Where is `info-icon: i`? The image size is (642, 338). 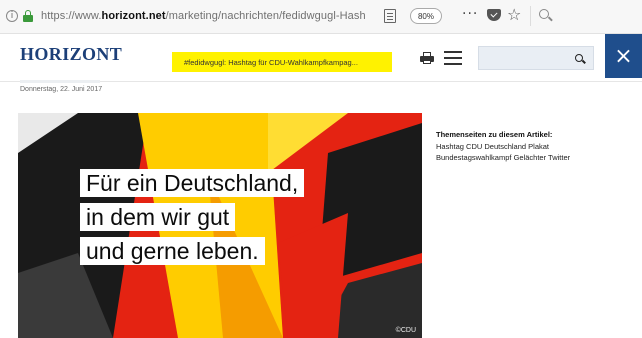
info-icon: i is located at coordinates (12, 16).